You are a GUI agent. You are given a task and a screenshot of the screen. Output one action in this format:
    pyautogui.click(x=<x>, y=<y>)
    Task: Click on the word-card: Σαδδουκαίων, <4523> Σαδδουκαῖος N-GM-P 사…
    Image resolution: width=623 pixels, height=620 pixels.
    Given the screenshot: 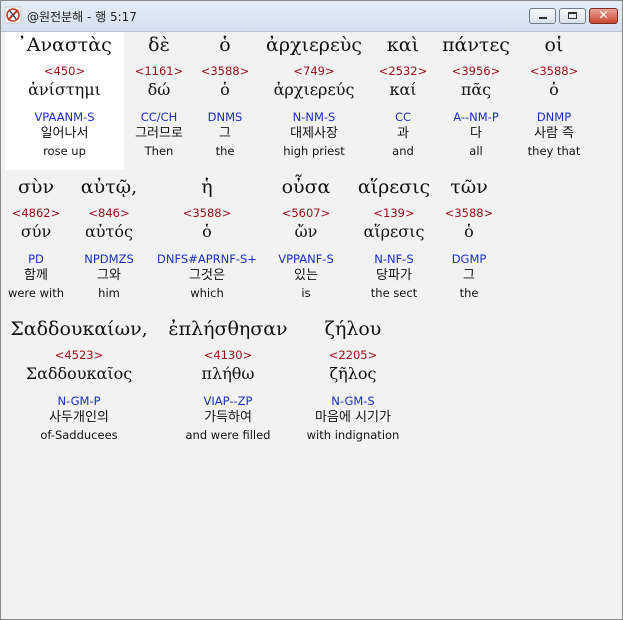 What is the action you would take?
    pyautogui.click(x=79, y=379)
    